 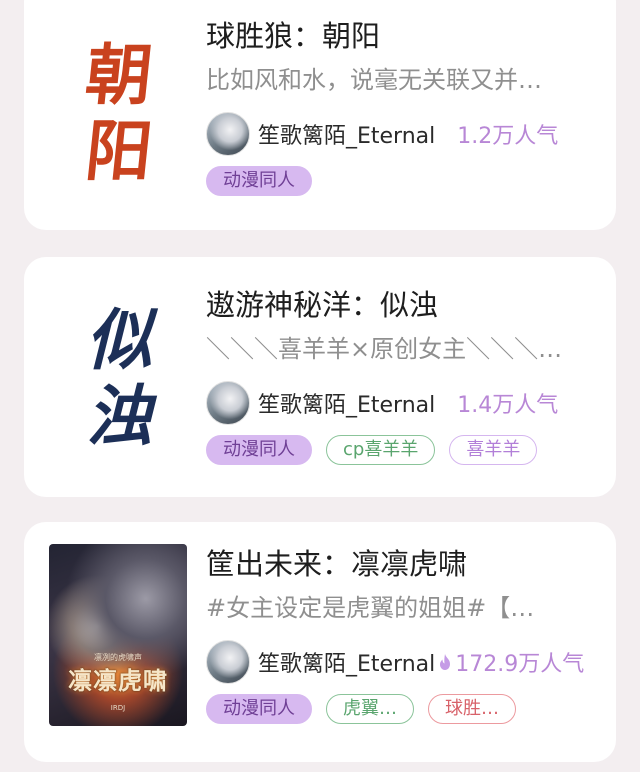 What do you see at coordinates (120, 150) in the screenshot?
I see `cover-text: 阳` at bounding box center [120, 150].